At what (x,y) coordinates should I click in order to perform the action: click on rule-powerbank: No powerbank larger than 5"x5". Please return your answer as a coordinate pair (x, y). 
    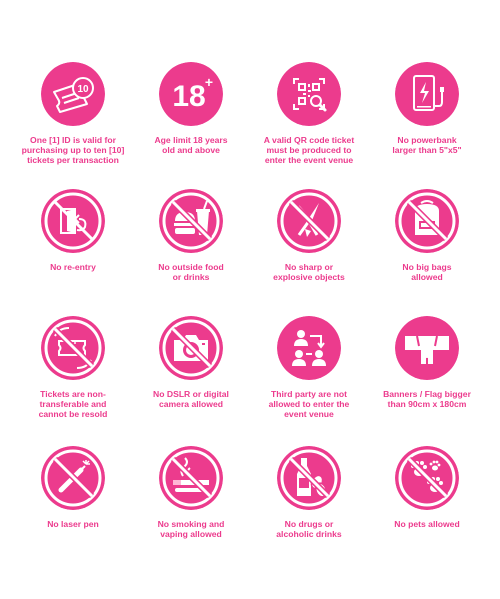
    Looking at the image, I should click on (427, 125).